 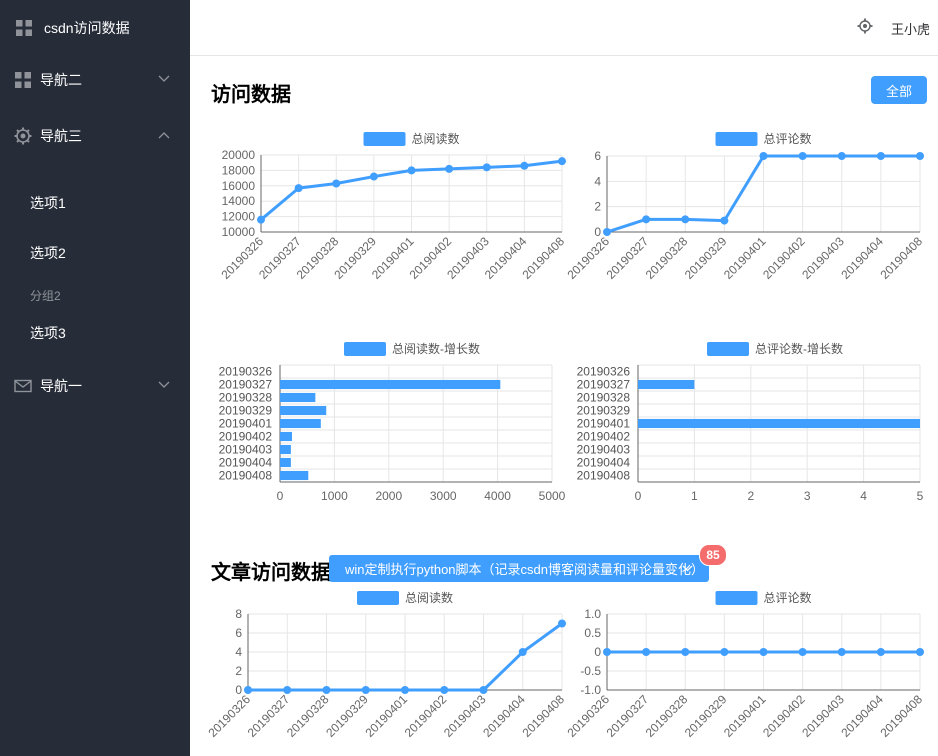 I want to click on y-tick-label: 10000, so click(x=239, y=232).